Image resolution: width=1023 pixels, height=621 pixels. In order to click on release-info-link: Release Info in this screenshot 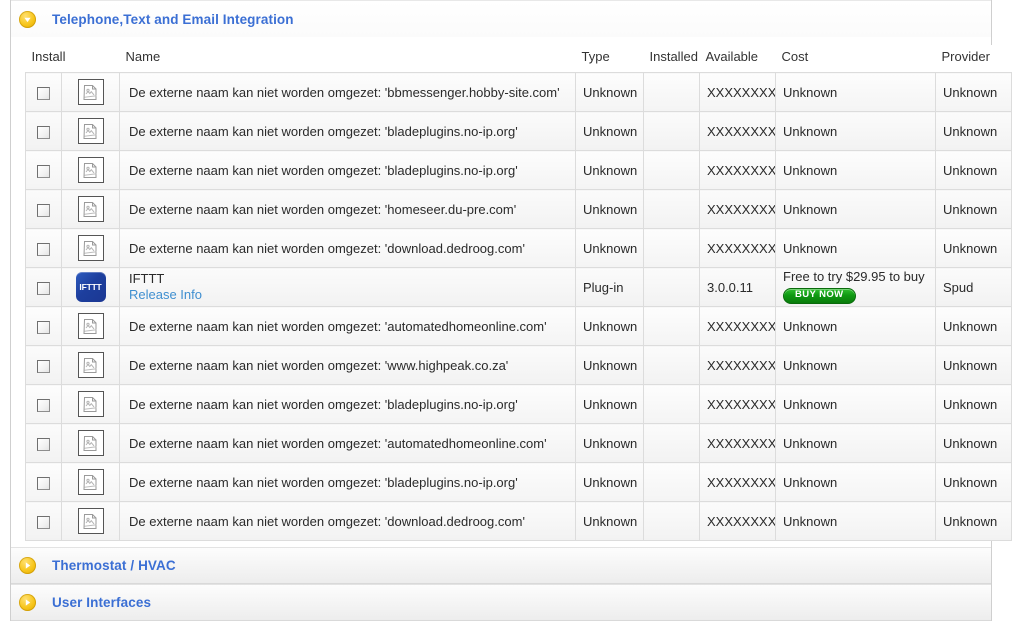, I will do `click(348, 295)`.